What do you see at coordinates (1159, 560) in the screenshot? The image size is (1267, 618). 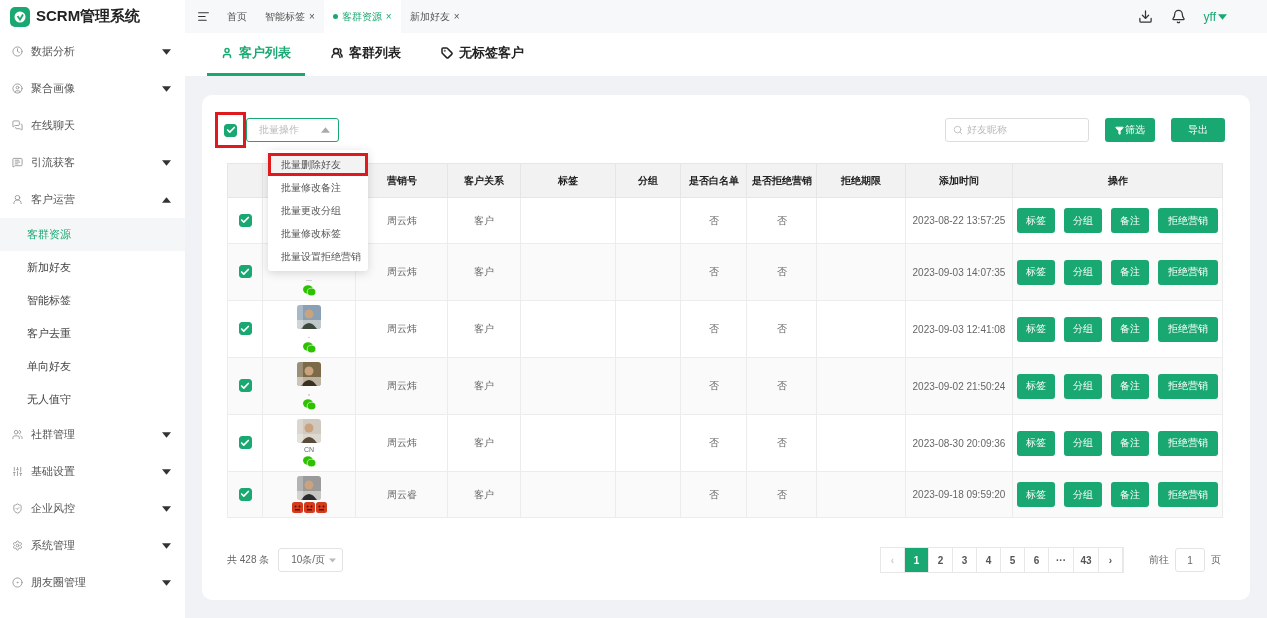 I see `goto-label: 前往` at bounding box center [1159, 560].